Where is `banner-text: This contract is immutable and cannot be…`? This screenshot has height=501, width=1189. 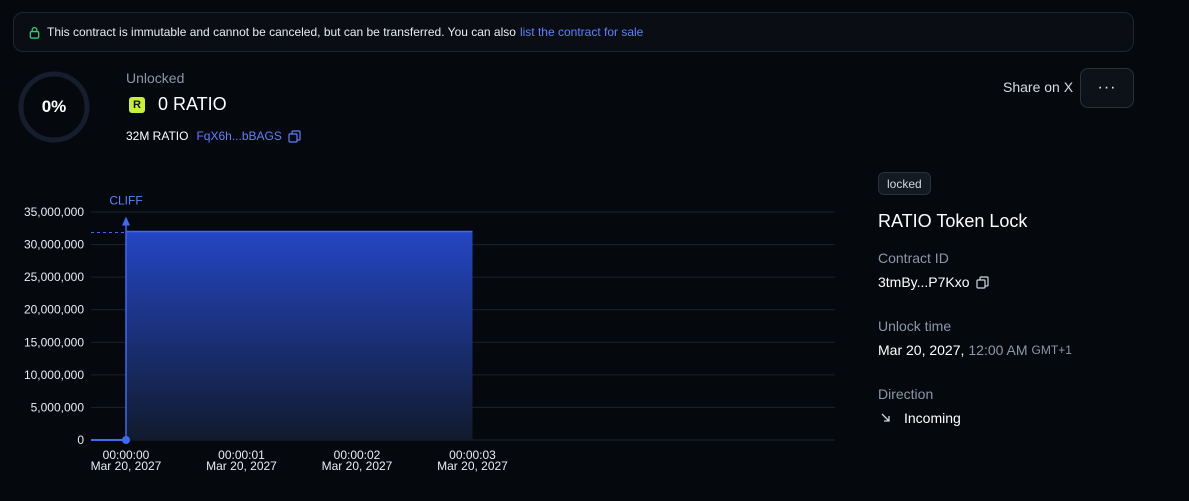 banner-text: This contract is immutable and cannot be… is located at coordinates (281, 32).